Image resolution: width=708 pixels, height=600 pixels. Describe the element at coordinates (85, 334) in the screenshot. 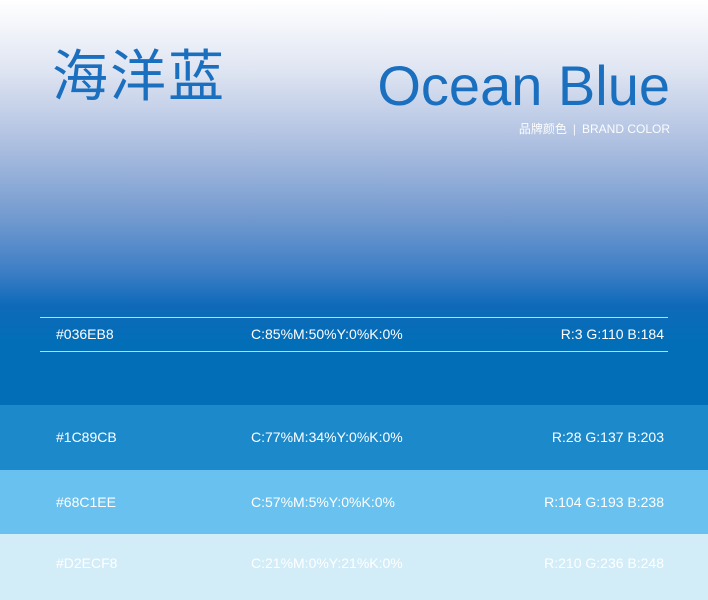

I see `color-hex: #036EB8` at that location.